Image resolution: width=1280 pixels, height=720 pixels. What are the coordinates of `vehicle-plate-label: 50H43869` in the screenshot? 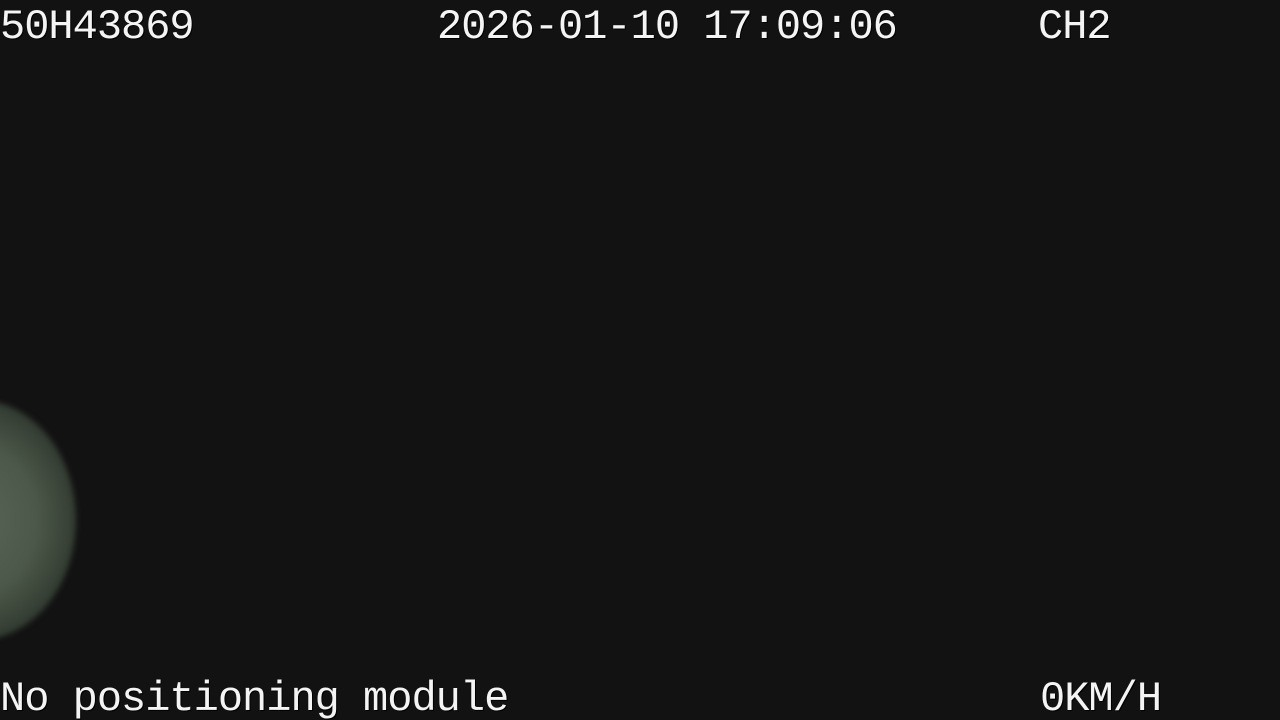 It's located at (97, 27).